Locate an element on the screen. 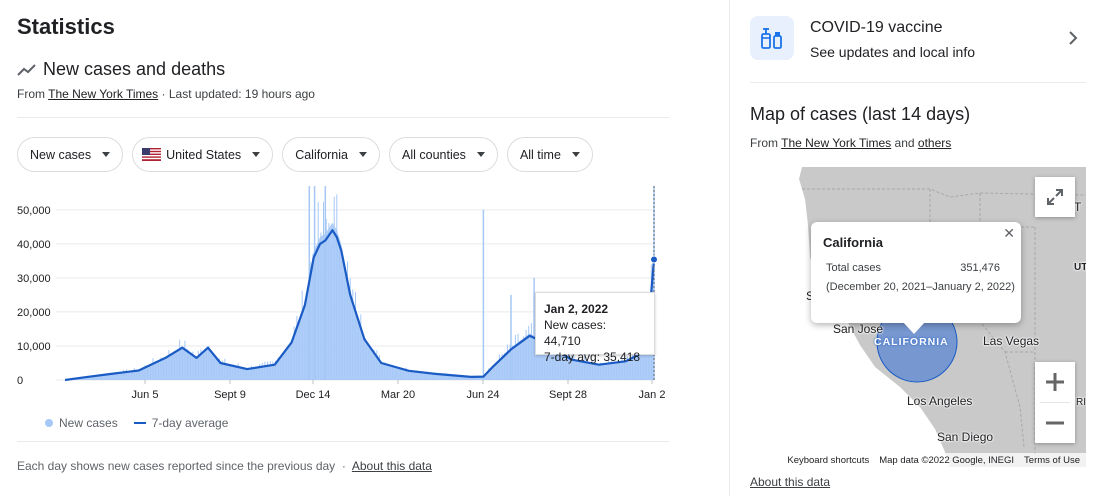 The image size is (1100, 496). zoom-out-button is located at coordinates (1055, 423).